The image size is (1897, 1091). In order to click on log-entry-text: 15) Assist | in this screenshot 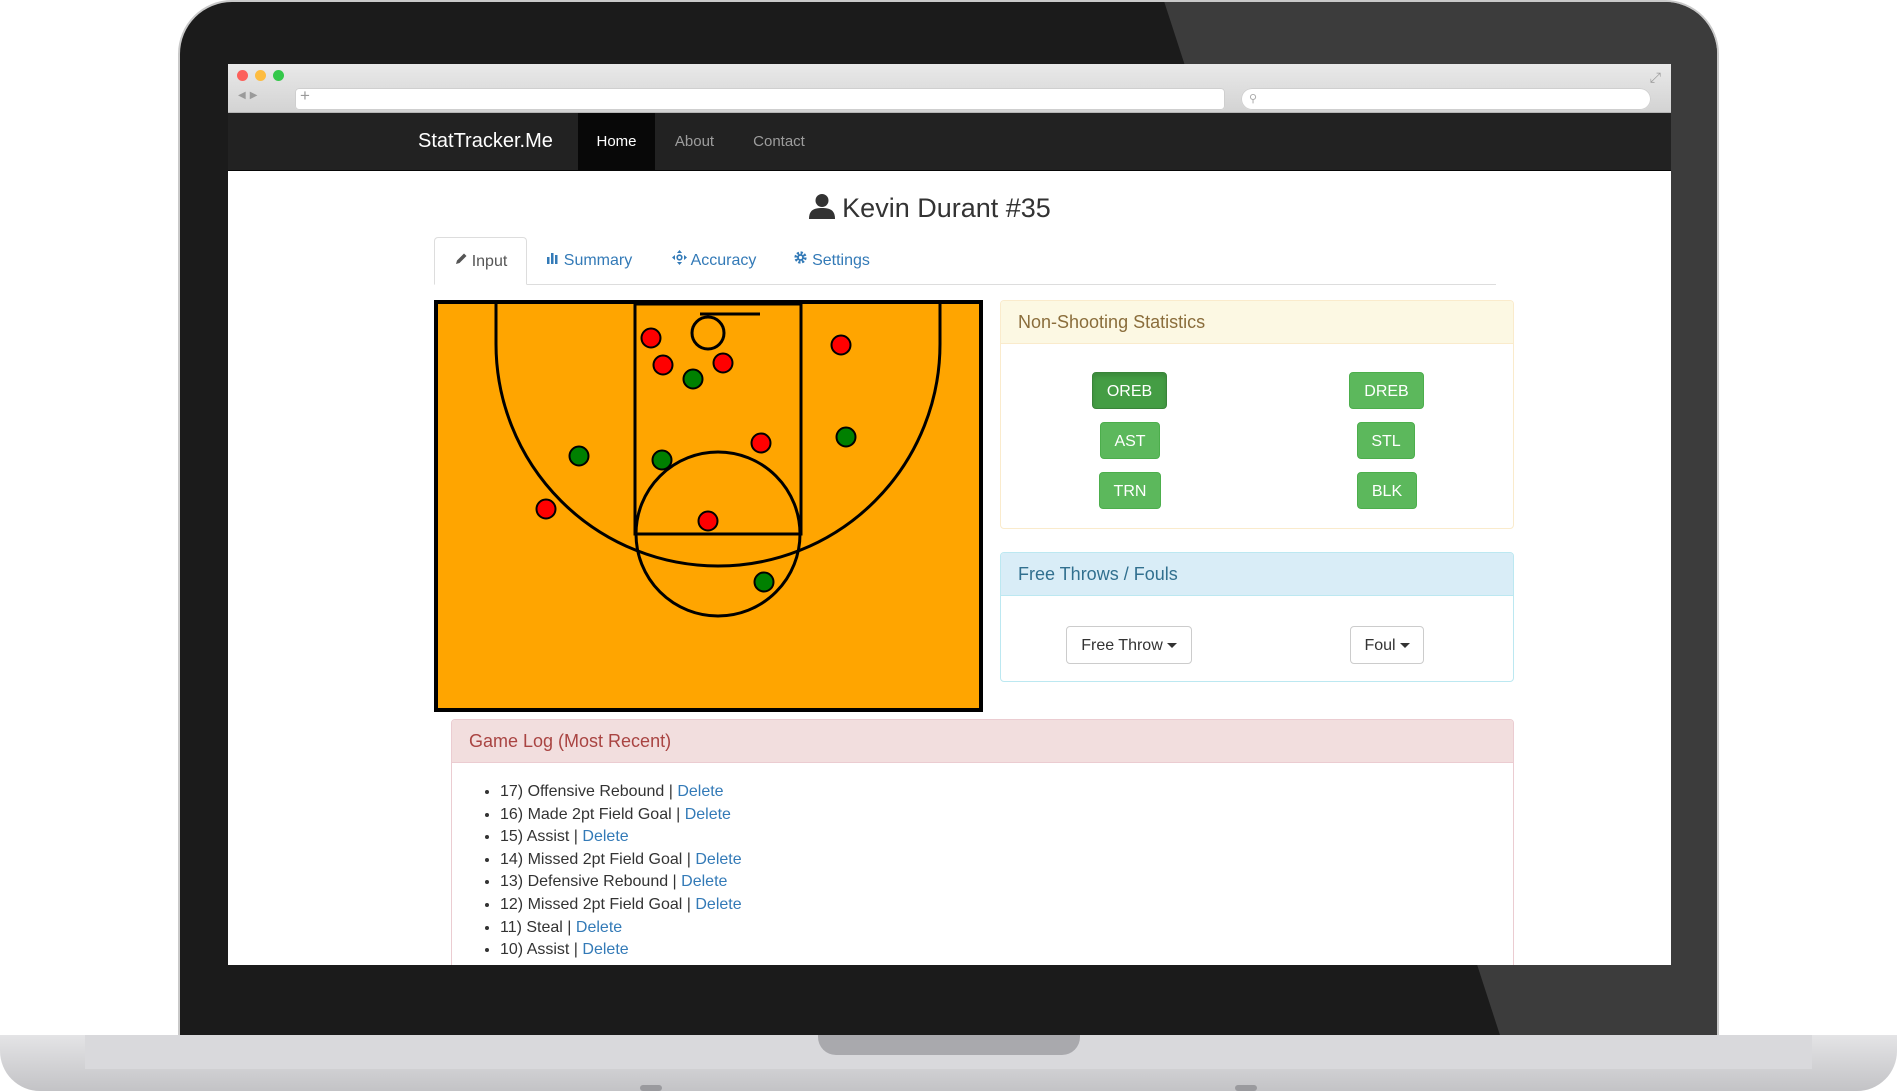, I will do `click(541, 837)`.